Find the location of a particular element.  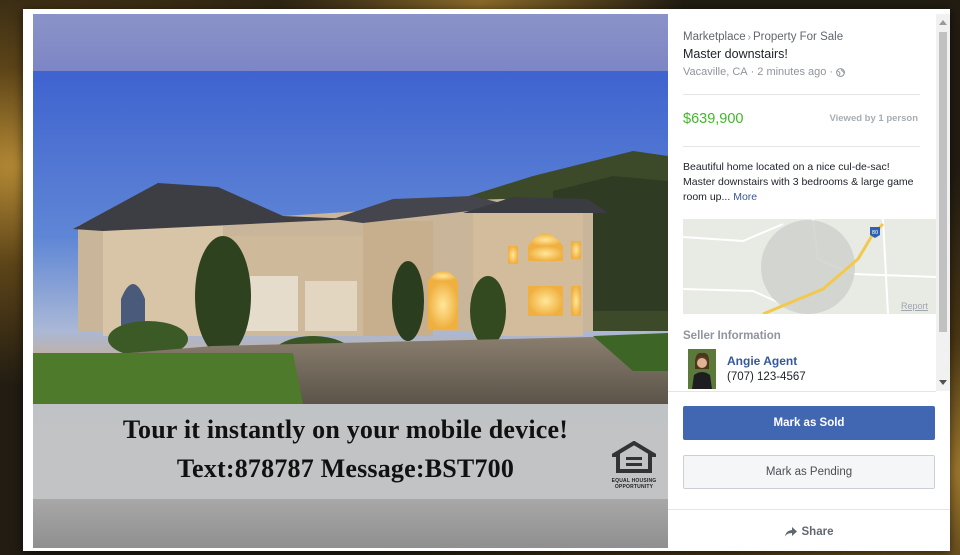

map-highway-label: 80 is located at coordinates (875, 233).